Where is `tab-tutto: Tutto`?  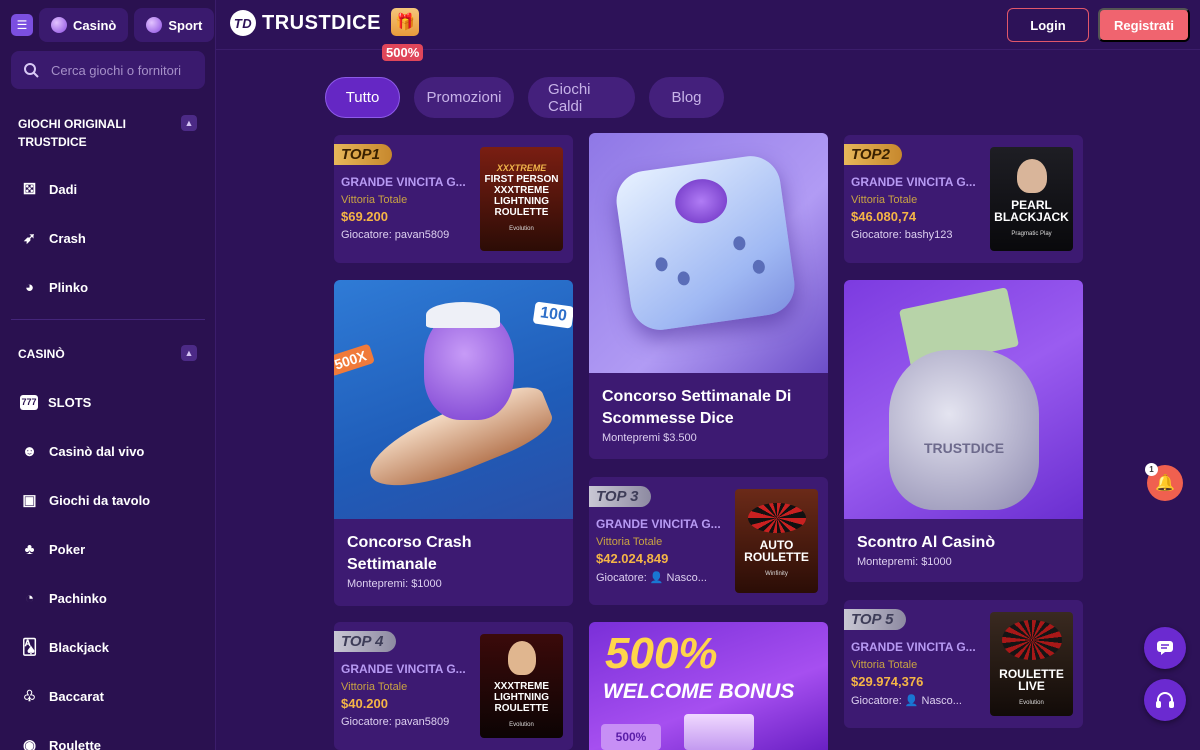
tab-tutto: Tutto is located at coordinates (362, 97).